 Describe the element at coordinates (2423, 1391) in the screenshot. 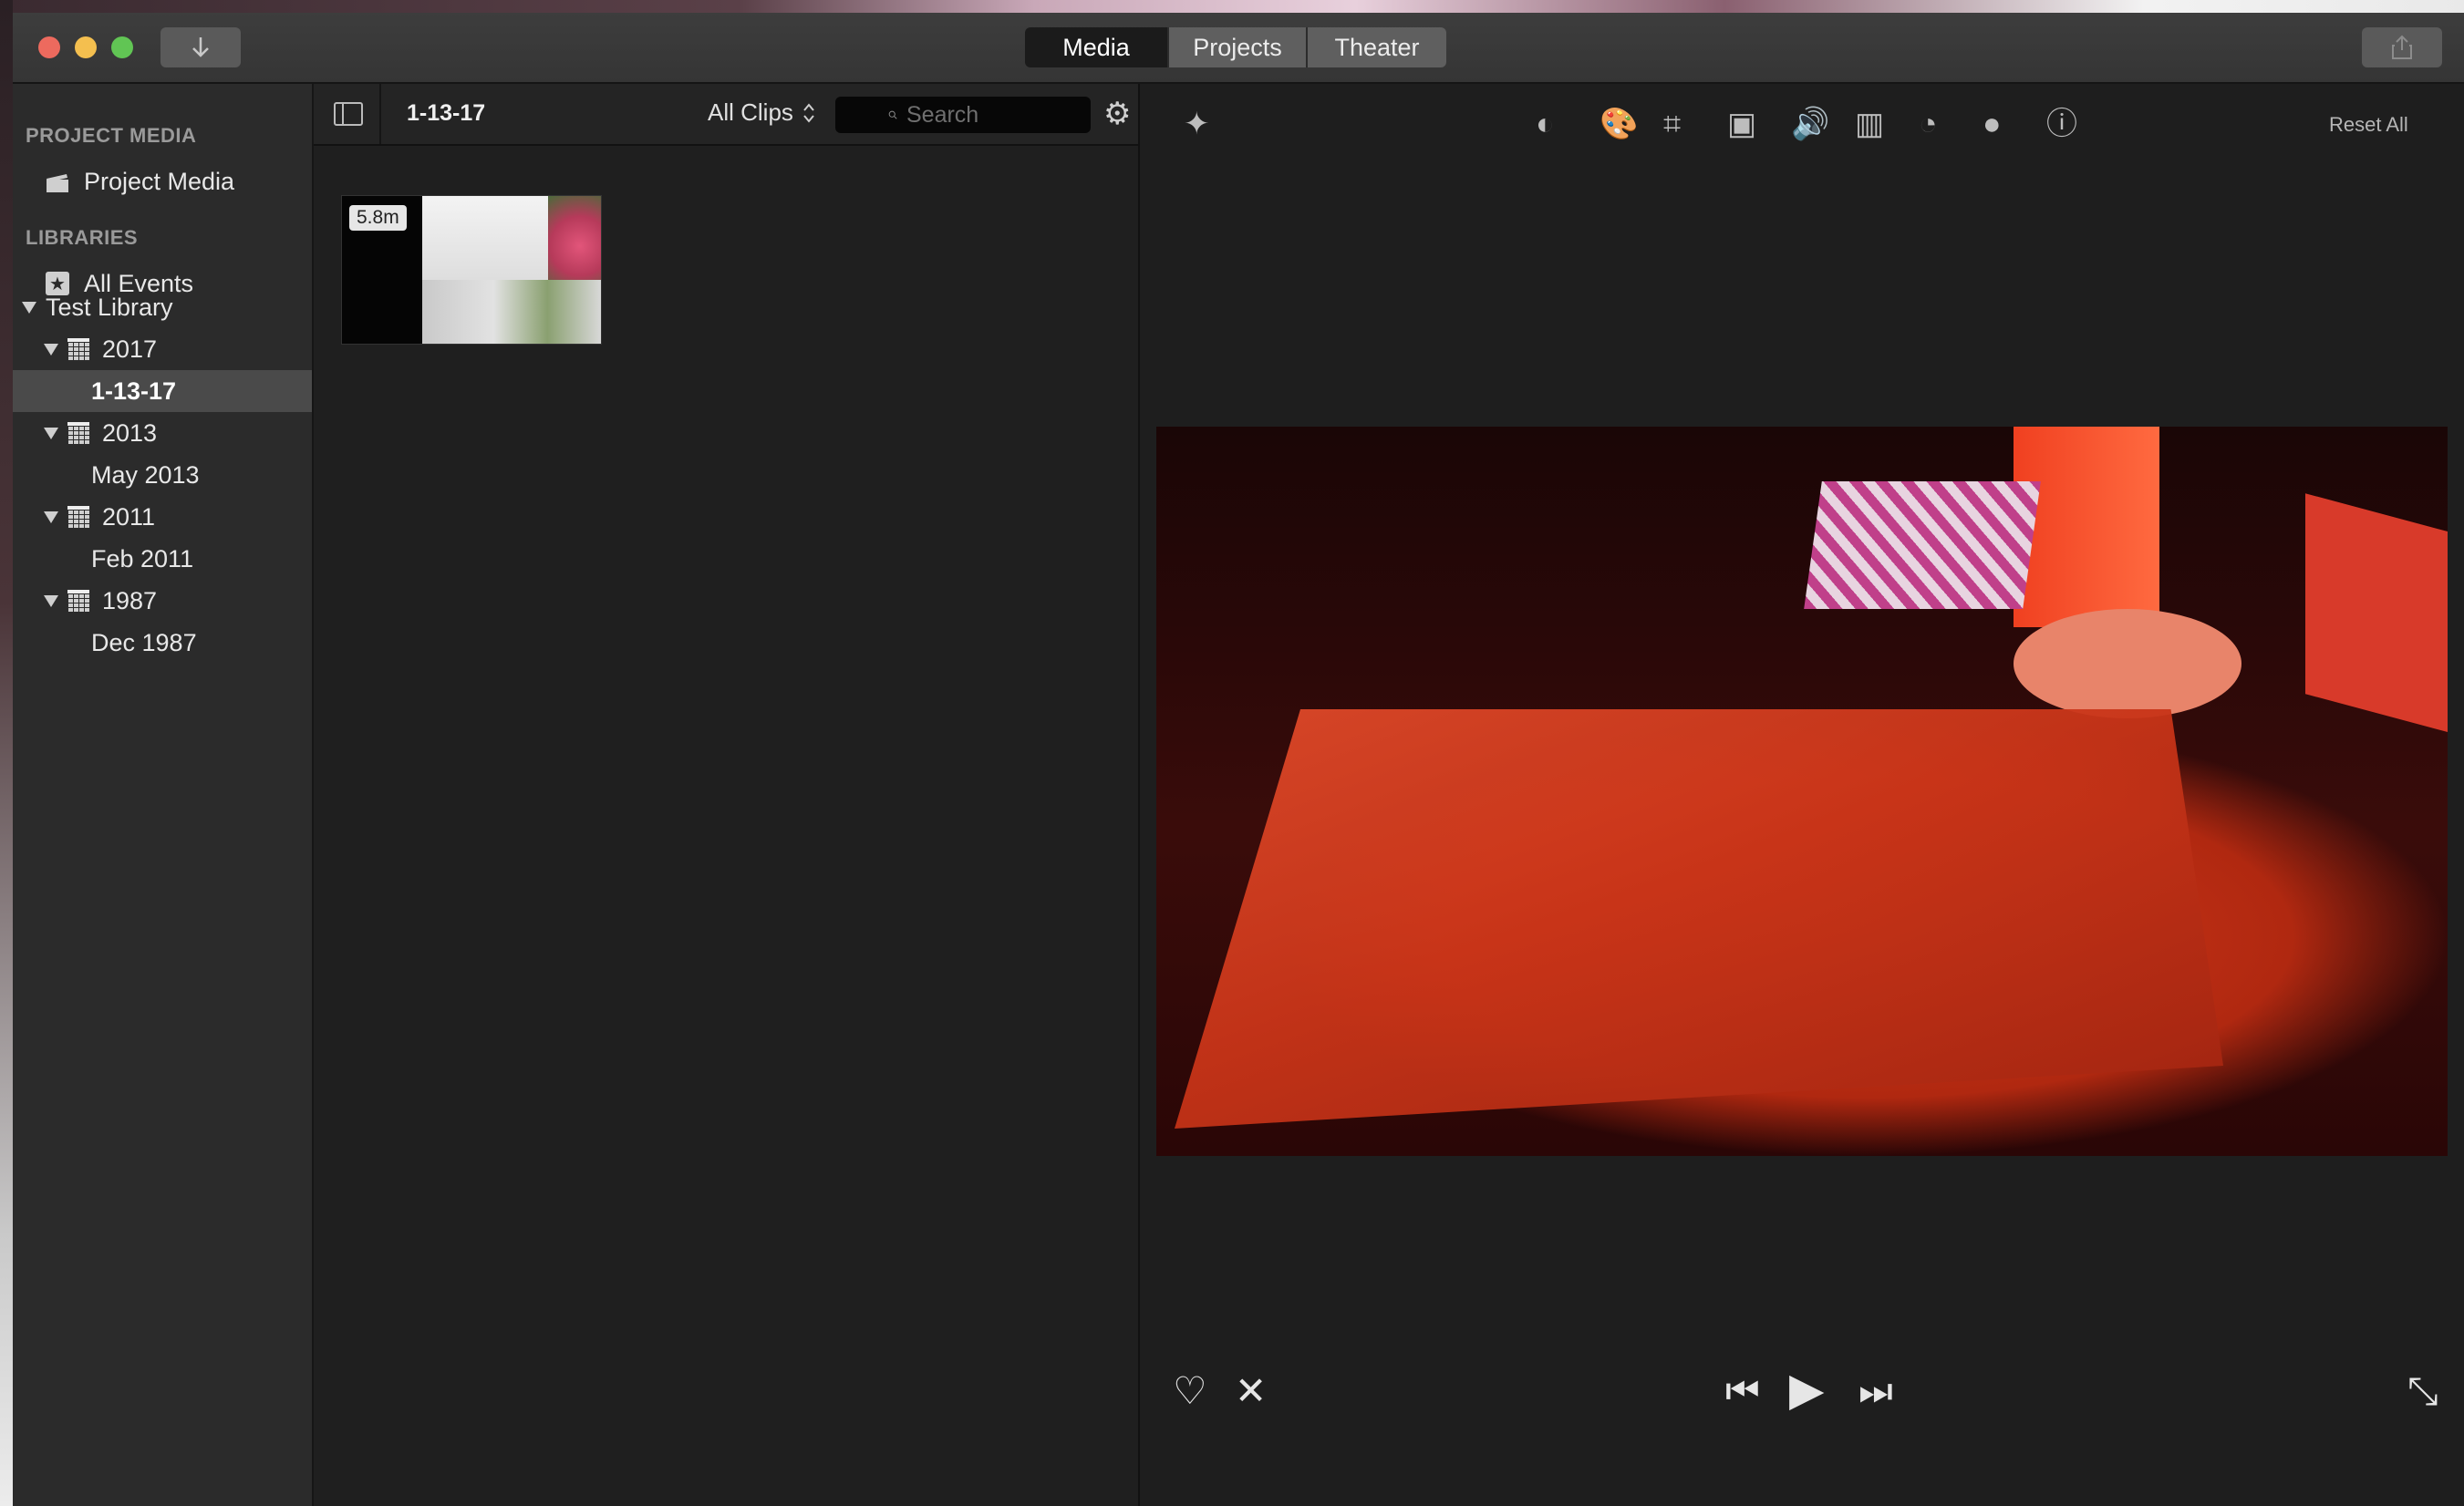

I see `fullscreen-icon: ⤡` at that location.